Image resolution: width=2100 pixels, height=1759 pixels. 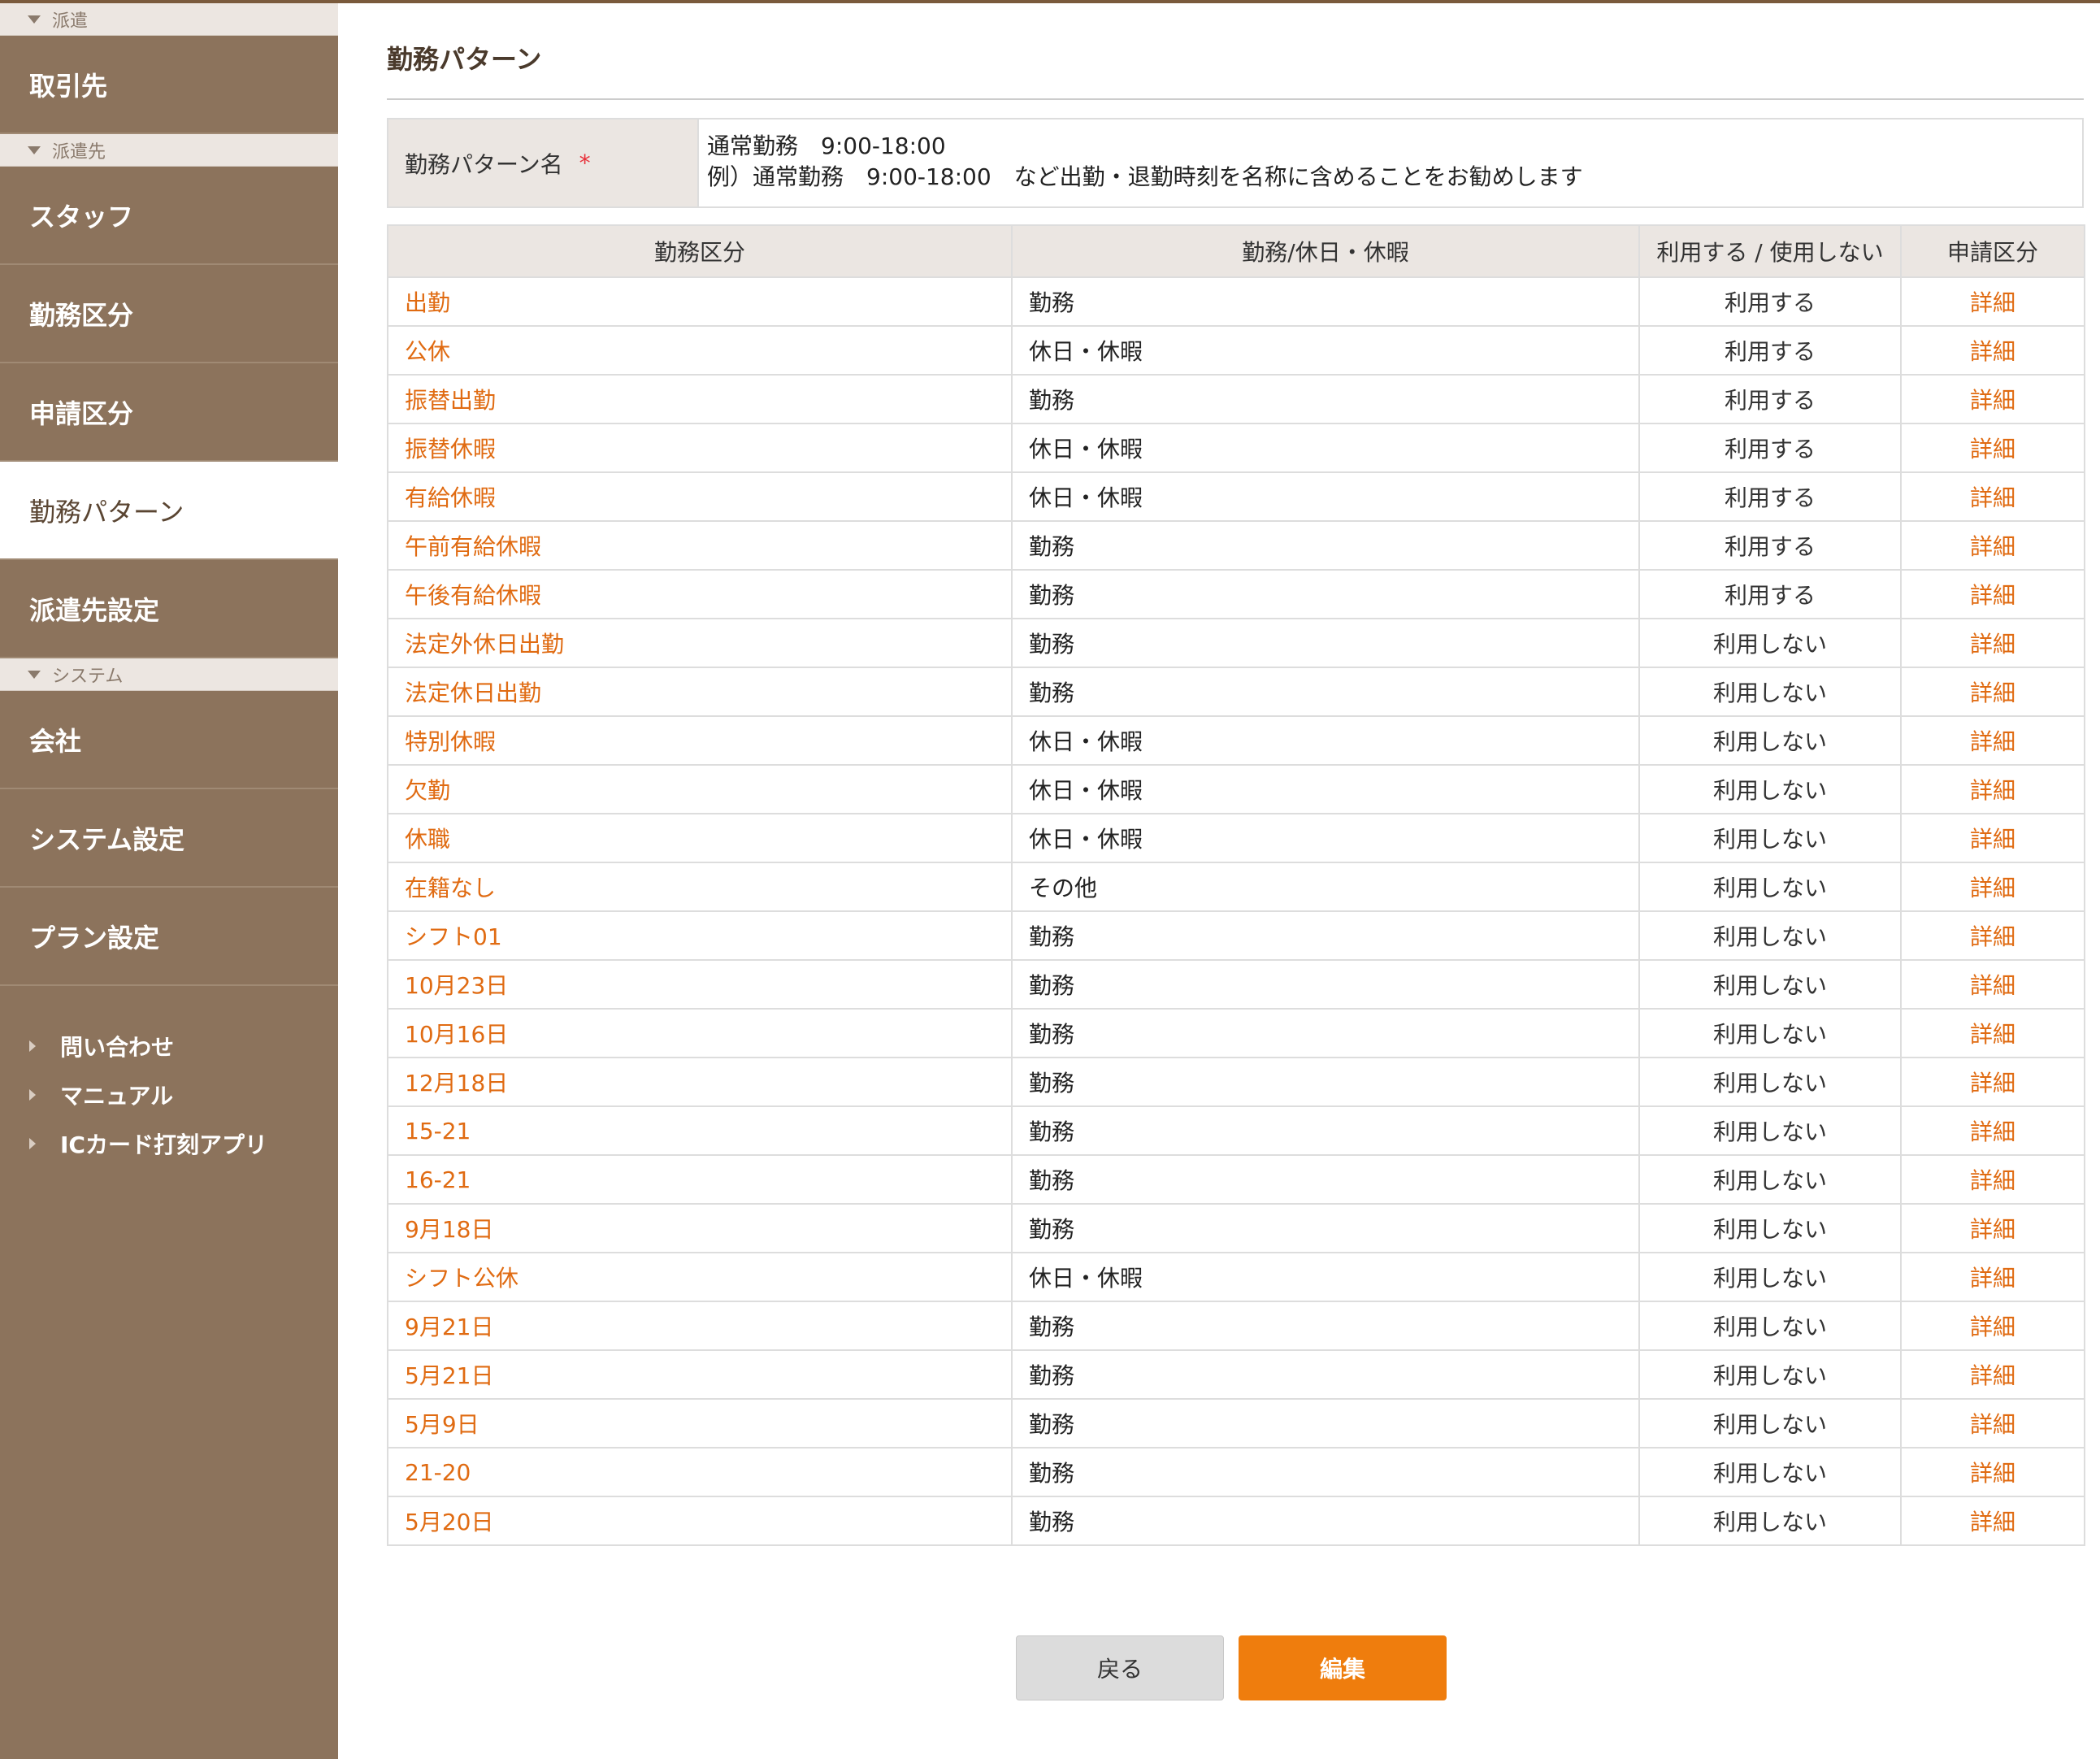 I want to click on work-category-link: 法定休日出勤, so click(x=700, y=692).